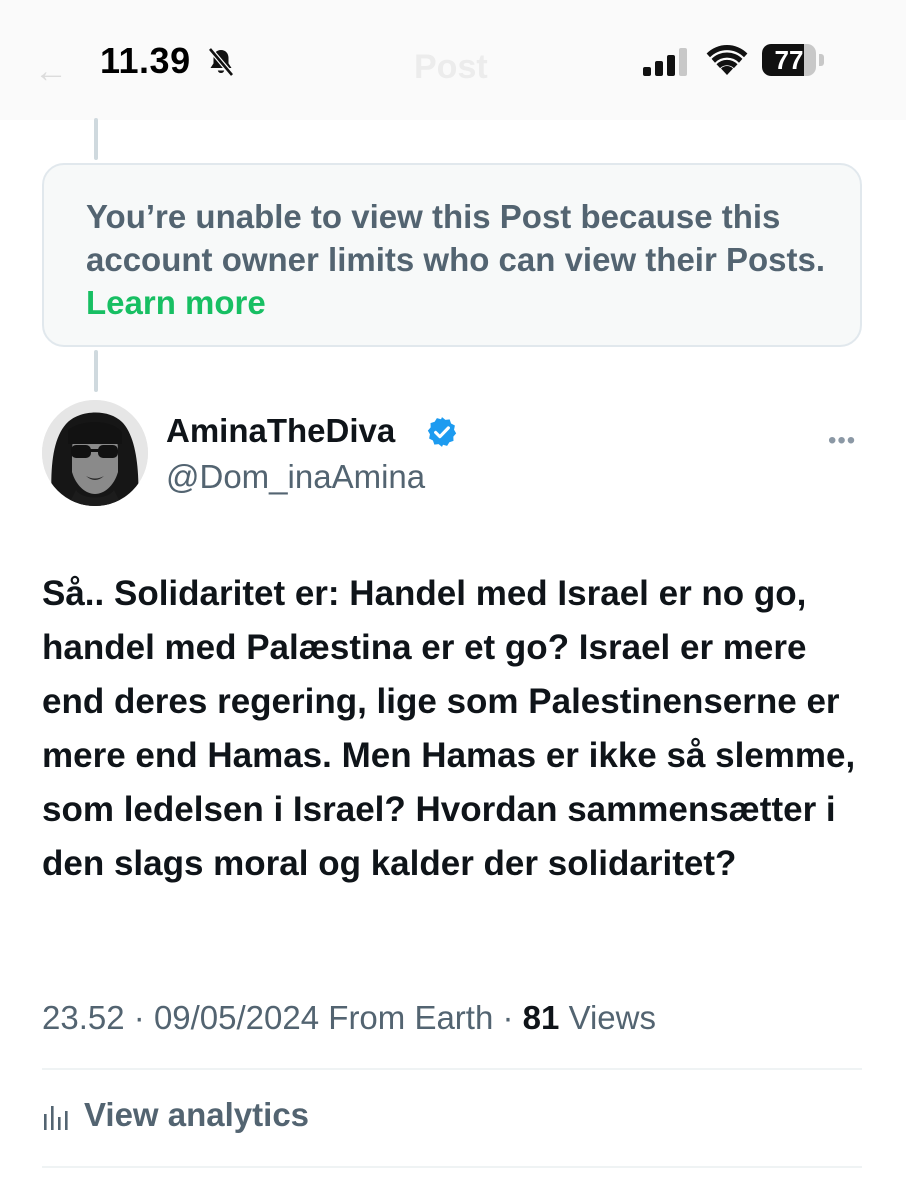  What do you see at coordinates (295, 477) in the screenshot?
I see `user-handle: @Dom_inaAmina` at bounding box center [295, 477].